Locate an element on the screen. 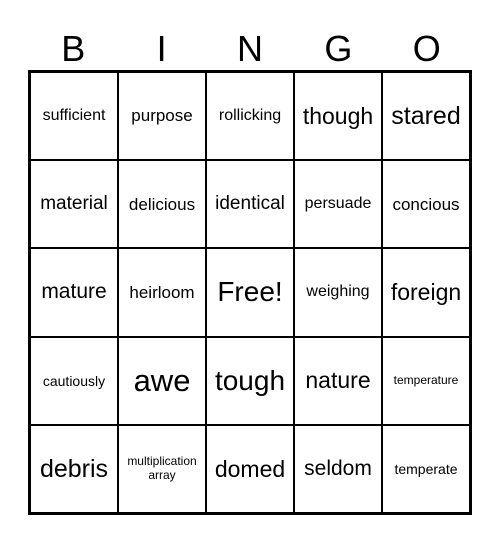 This screenshot has height=544, width=501. header-letter-g: G is located at coordinates (338, 48).